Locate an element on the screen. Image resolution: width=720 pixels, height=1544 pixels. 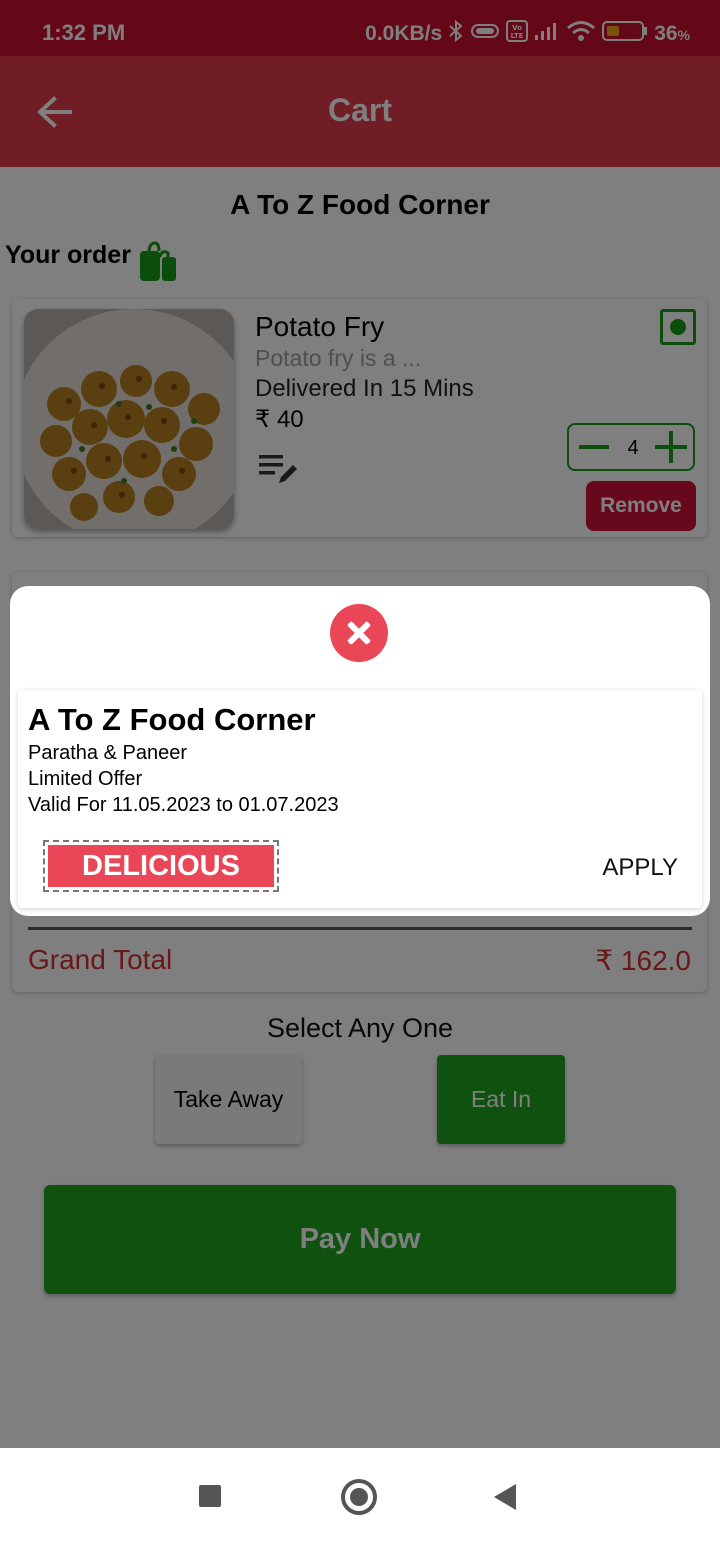
coupon-code: DELICIOUS is located at coordinates (161, 866).